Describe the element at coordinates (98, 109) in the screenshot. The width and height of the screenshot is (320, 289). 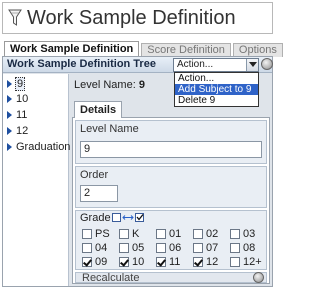
I see `tab-details: Details` at that location.